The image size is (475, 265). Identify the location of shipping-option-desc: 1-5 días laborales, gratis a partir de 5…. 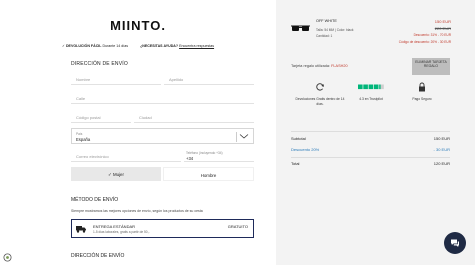
(121, 232).